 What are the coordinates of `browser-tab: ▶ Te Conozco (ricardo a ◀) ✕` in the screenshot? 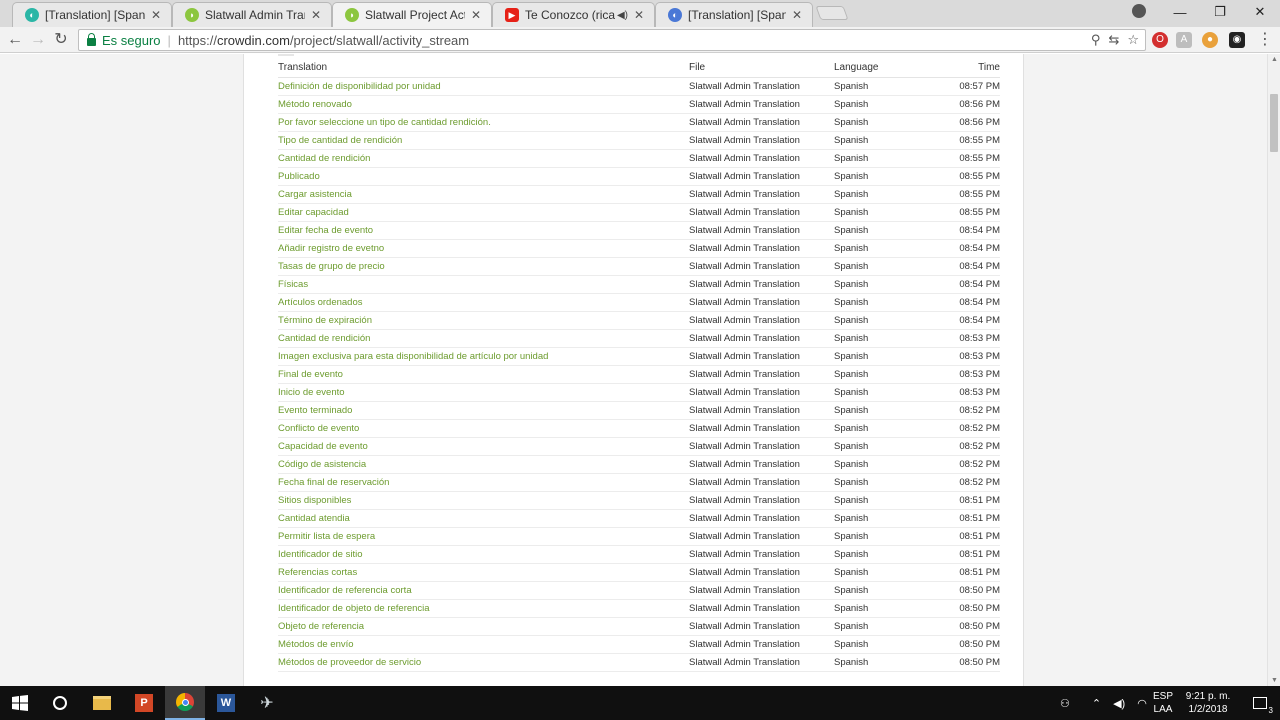 It's located at (573, 14).